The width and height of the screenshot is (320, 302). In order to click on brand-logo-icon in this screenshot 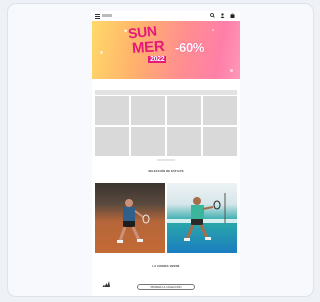, I will do `click(106, 280)`.